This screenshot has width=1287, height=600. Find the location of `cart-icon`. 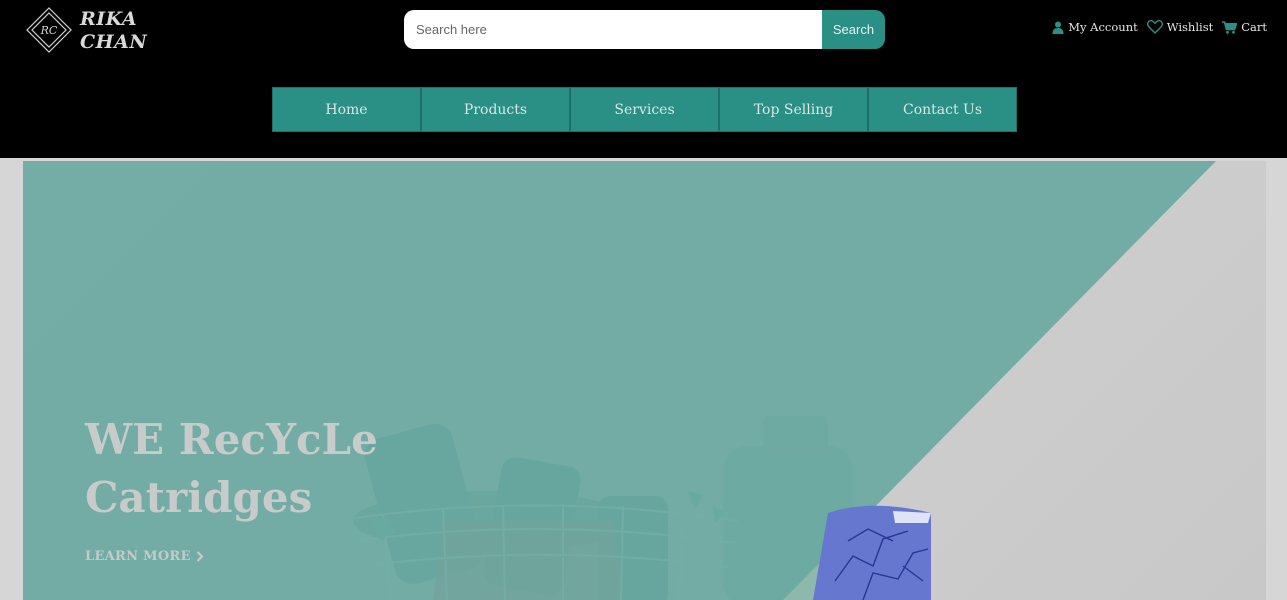

cart-icon is located at coordinates (1230, 27).